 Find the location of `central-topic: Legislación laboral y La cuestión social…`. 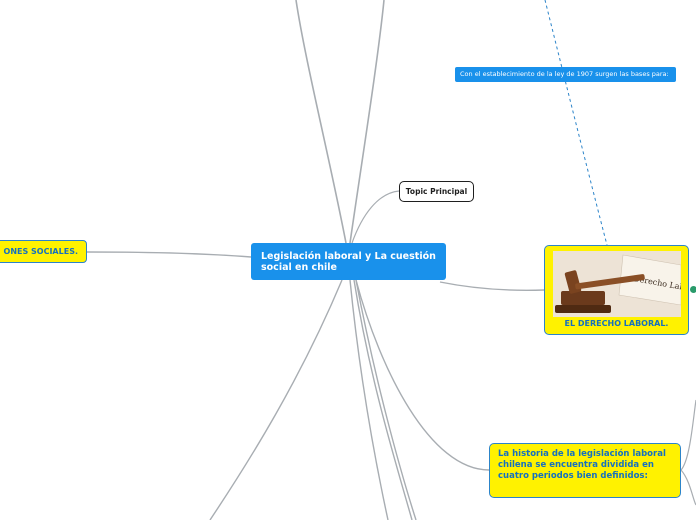

central-topic: Legislación laboral y La cuestión social… is located at coordinates (348, 261).